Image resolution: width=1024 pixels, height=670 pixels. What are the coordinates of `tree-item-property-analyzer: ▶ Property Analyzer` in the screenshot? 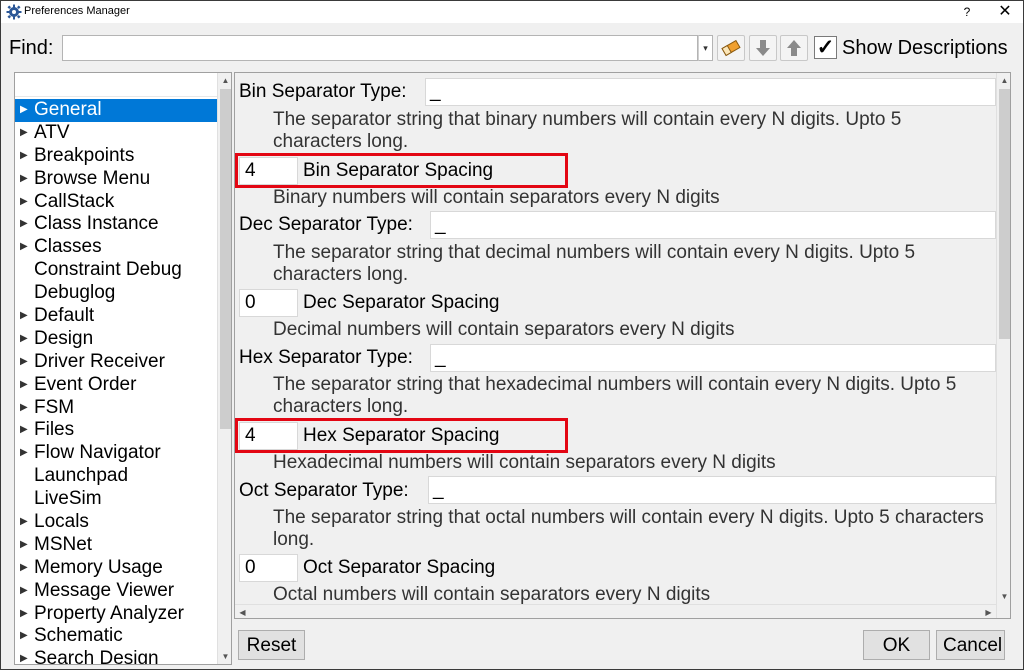 It's located at (116, 614).